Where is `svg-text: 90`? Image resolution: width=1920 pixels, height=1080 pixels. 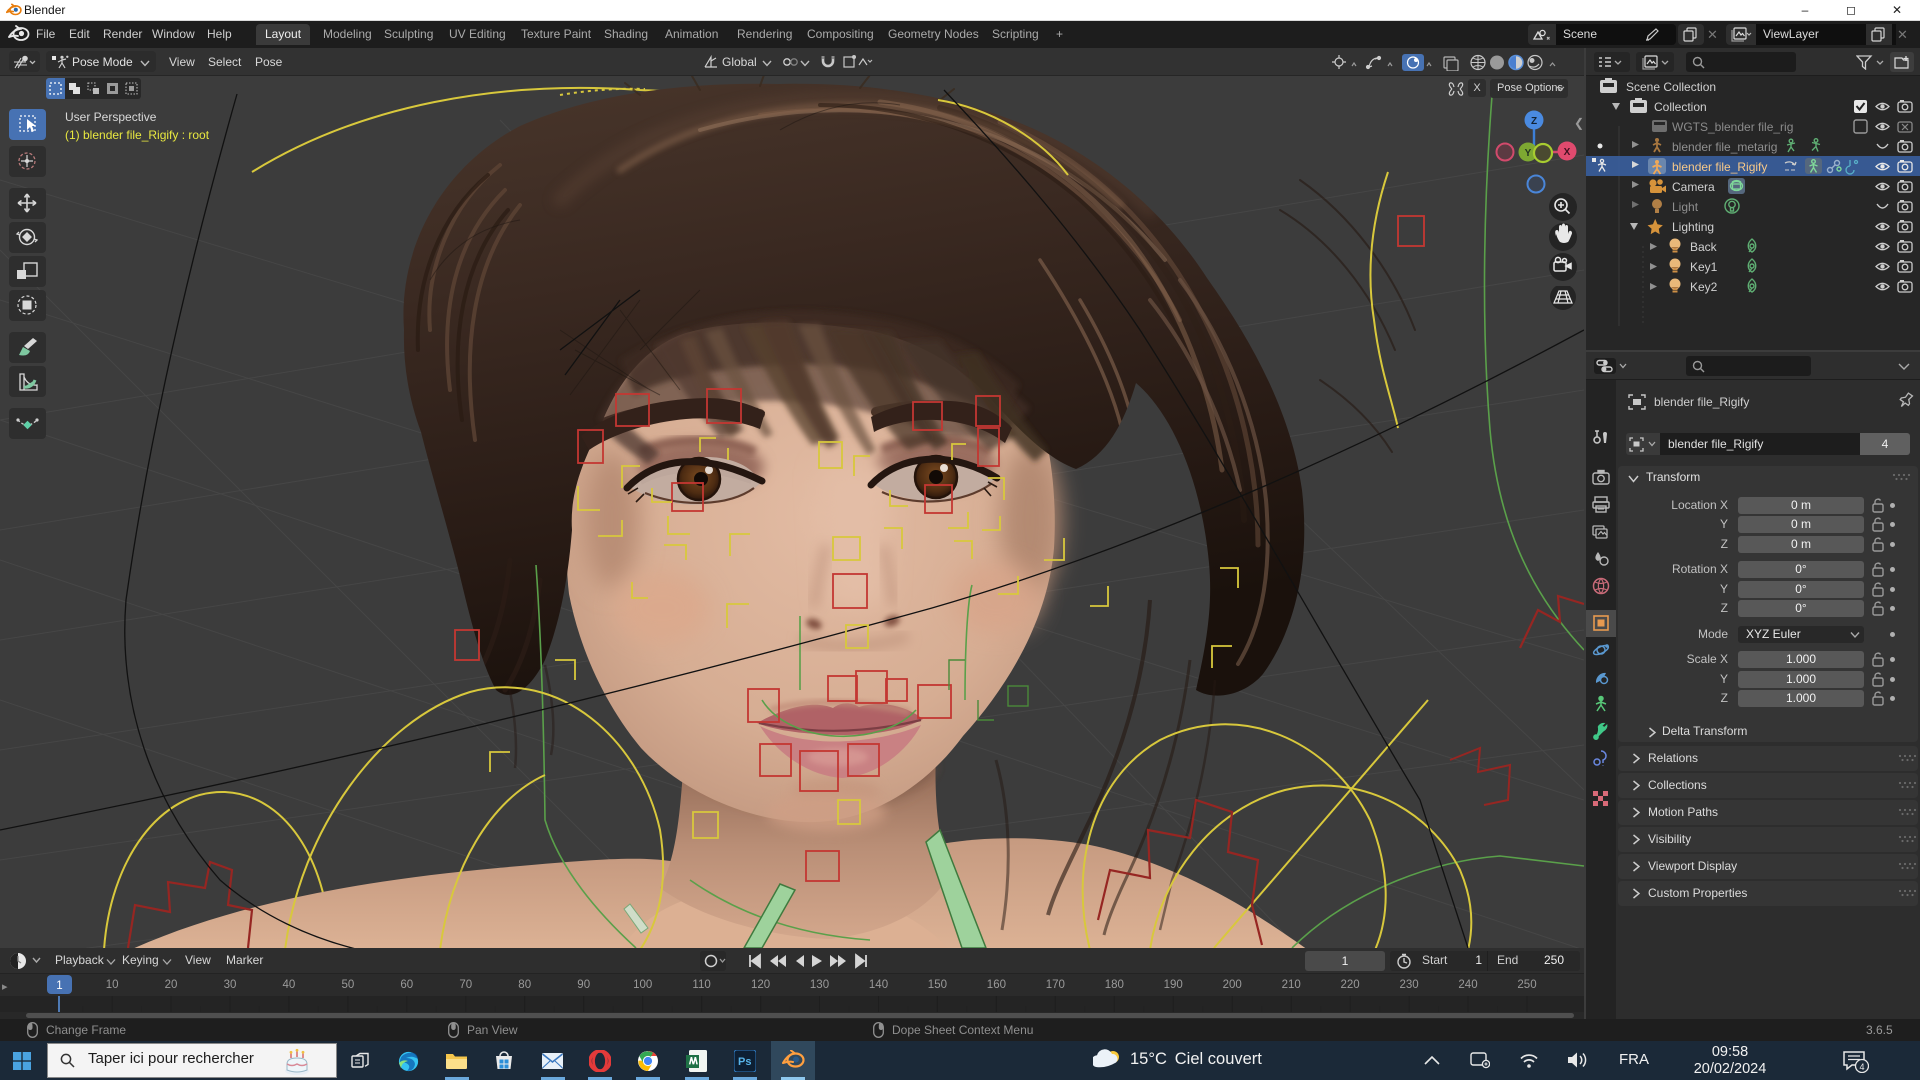 svg-text: 90 is located at coordinates (583, 985).